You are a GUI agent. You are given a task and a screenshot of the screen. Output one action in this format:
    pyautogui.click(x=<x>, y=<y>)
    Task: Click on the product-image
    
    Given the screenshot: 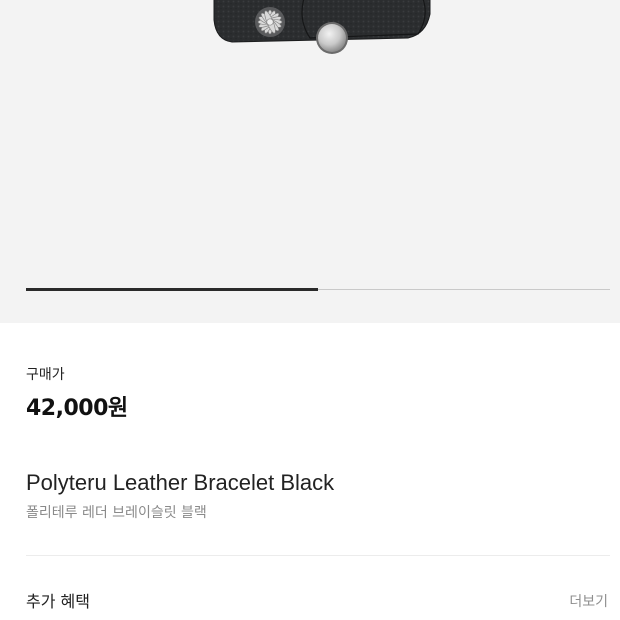 What is the action you would take?
    pyautogui.click(x=322, y=27)
    